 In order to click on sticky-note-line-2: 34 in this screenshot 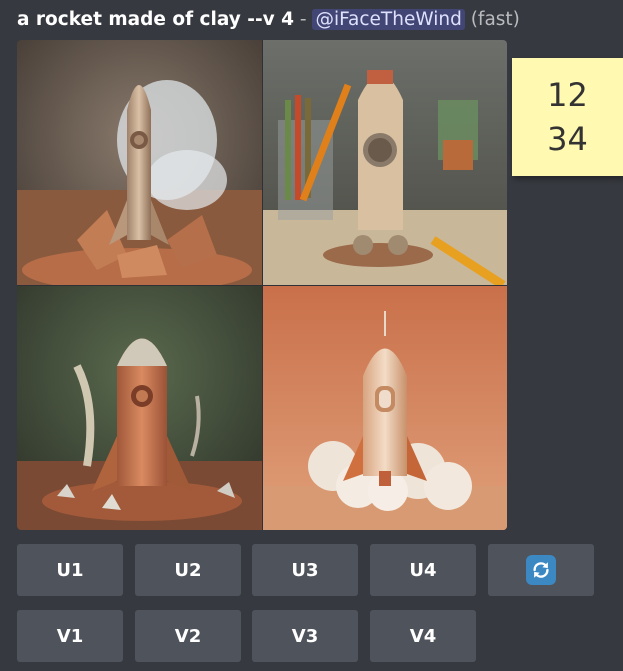, I will do `click(567, 139)`.